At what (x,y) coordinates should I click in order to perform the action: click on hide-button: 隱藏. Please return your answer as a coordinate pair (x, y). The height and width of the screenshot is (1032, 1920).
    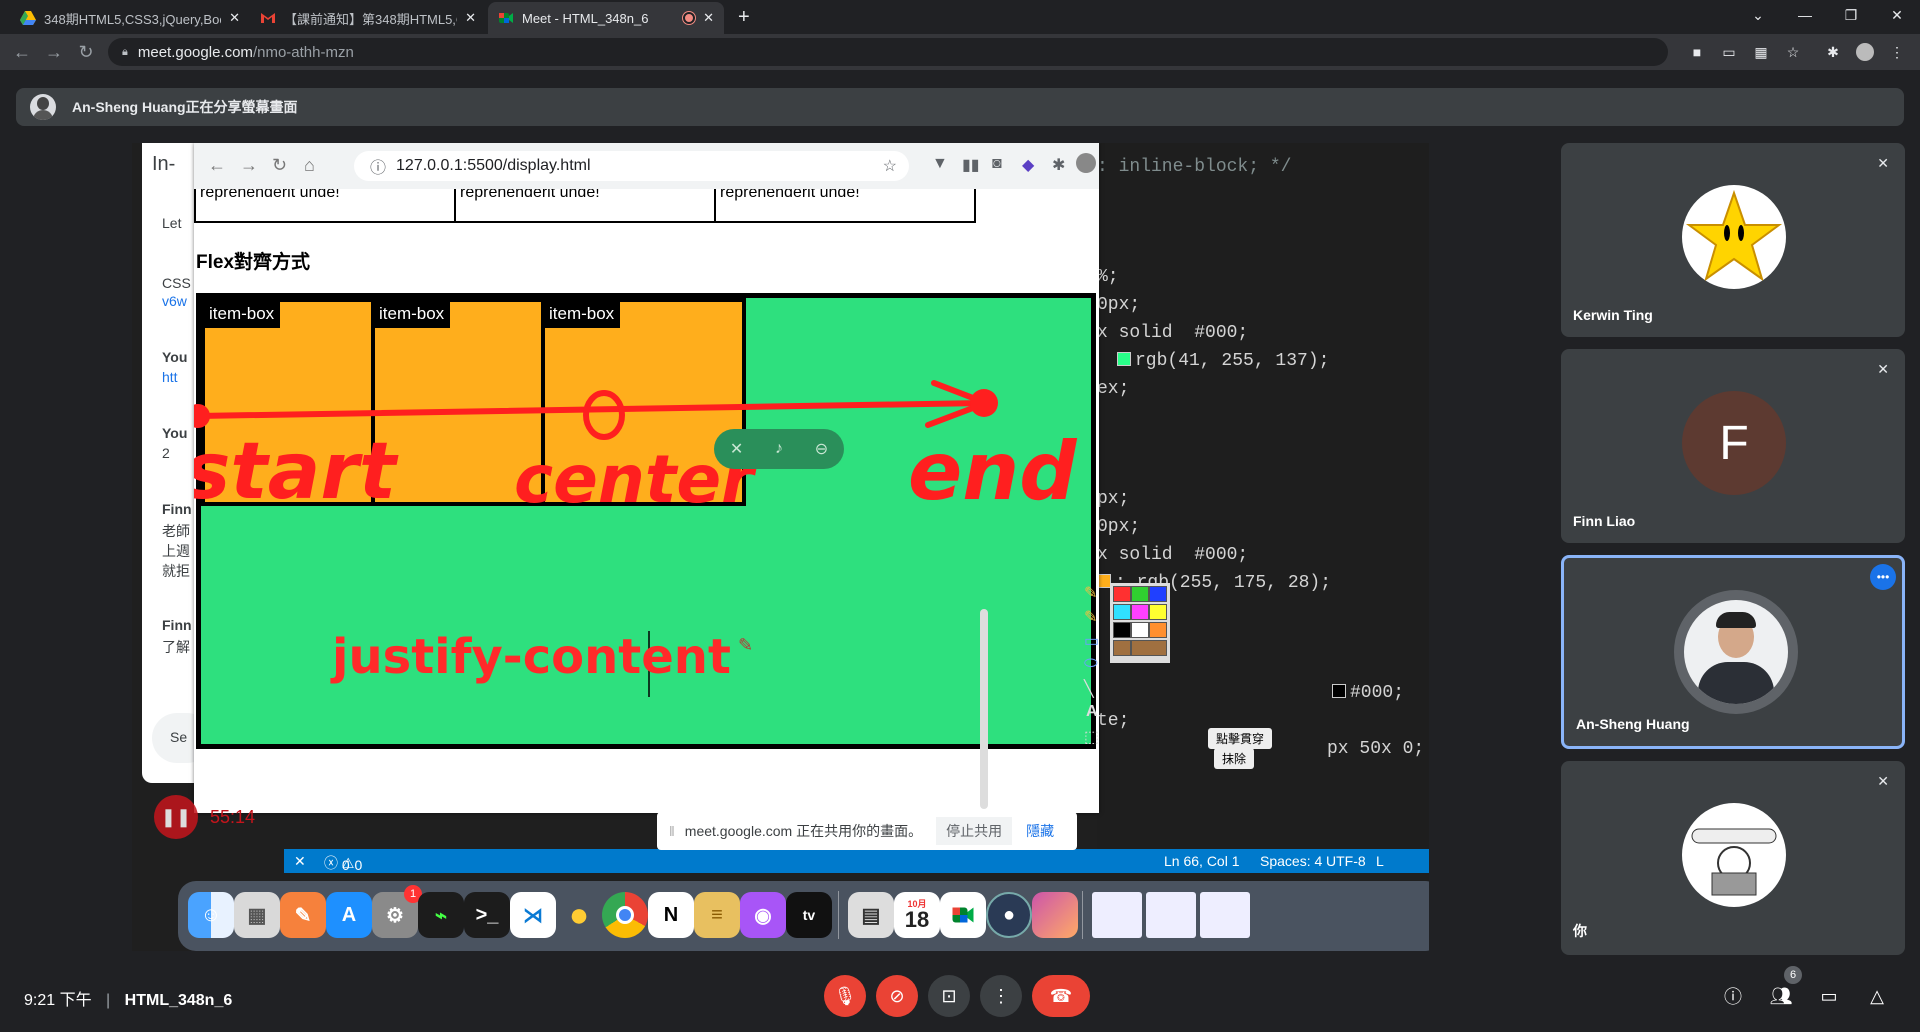
    Looking at the image, I should click on (1040, 831).